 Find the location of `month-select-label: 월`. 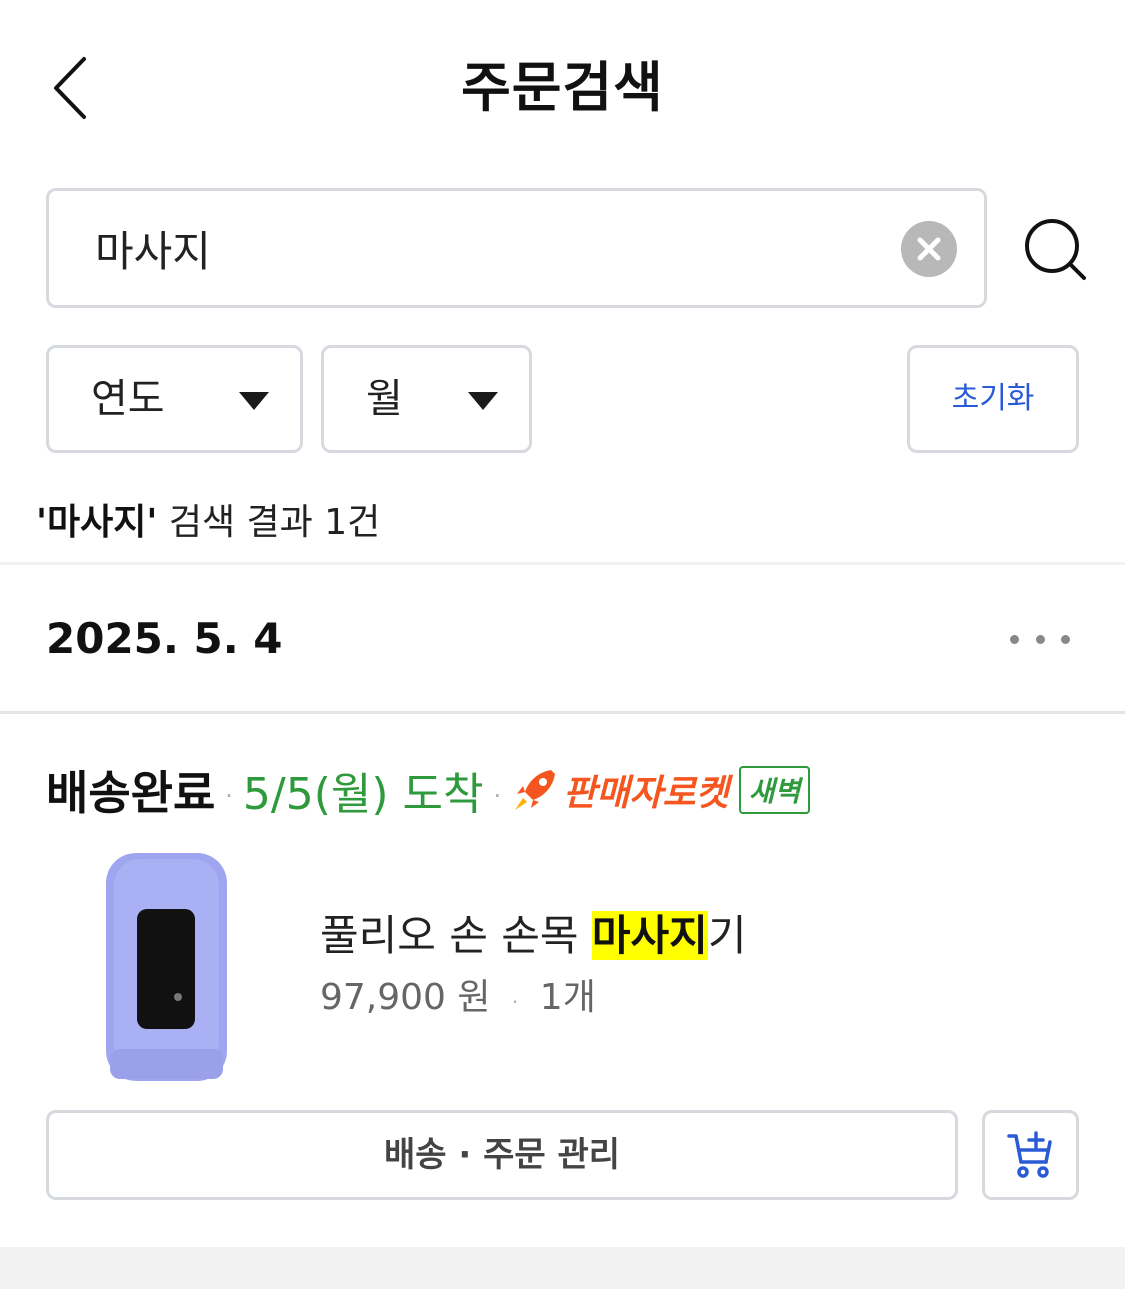

month-select-label: 월 is located at coordinates (384, 399).